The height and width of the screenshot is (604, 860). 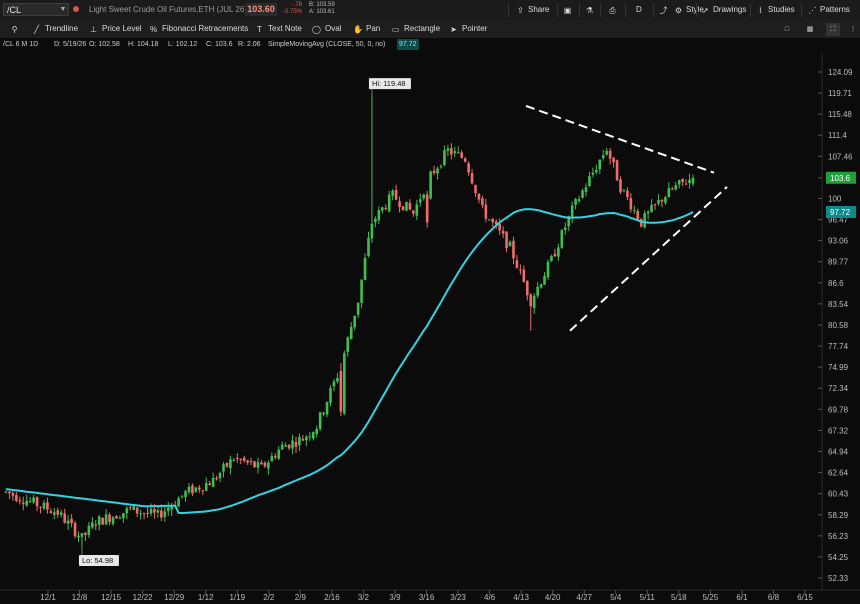 I want to click on save-button: ▣, so click(x=567, y=10).